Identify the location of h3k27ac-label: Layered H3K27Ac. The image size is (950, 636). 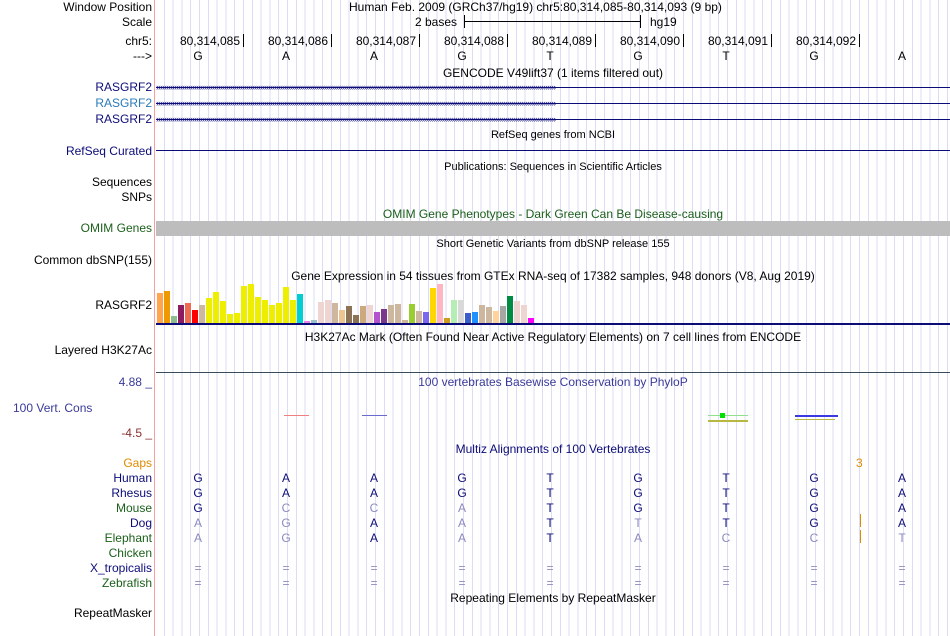
(103, 350).